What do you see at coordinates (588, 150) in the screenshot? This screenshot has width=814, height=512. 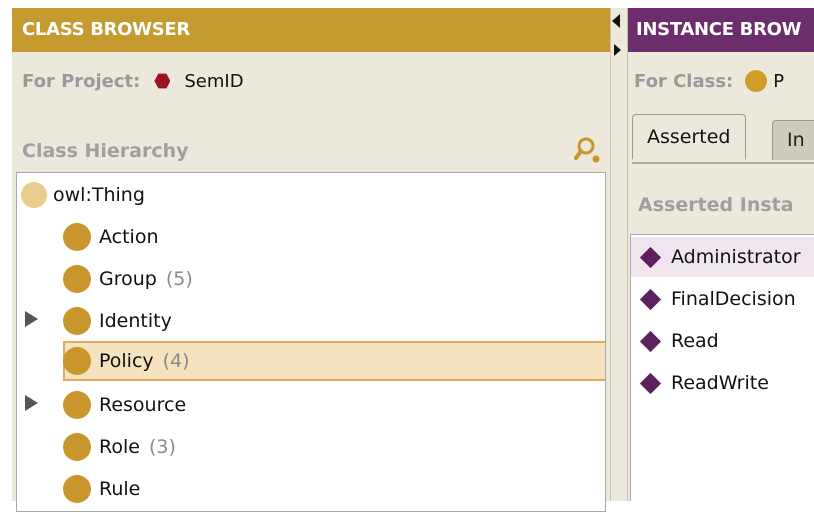 I see `find-class-icon` at bounding box center [588, 150].